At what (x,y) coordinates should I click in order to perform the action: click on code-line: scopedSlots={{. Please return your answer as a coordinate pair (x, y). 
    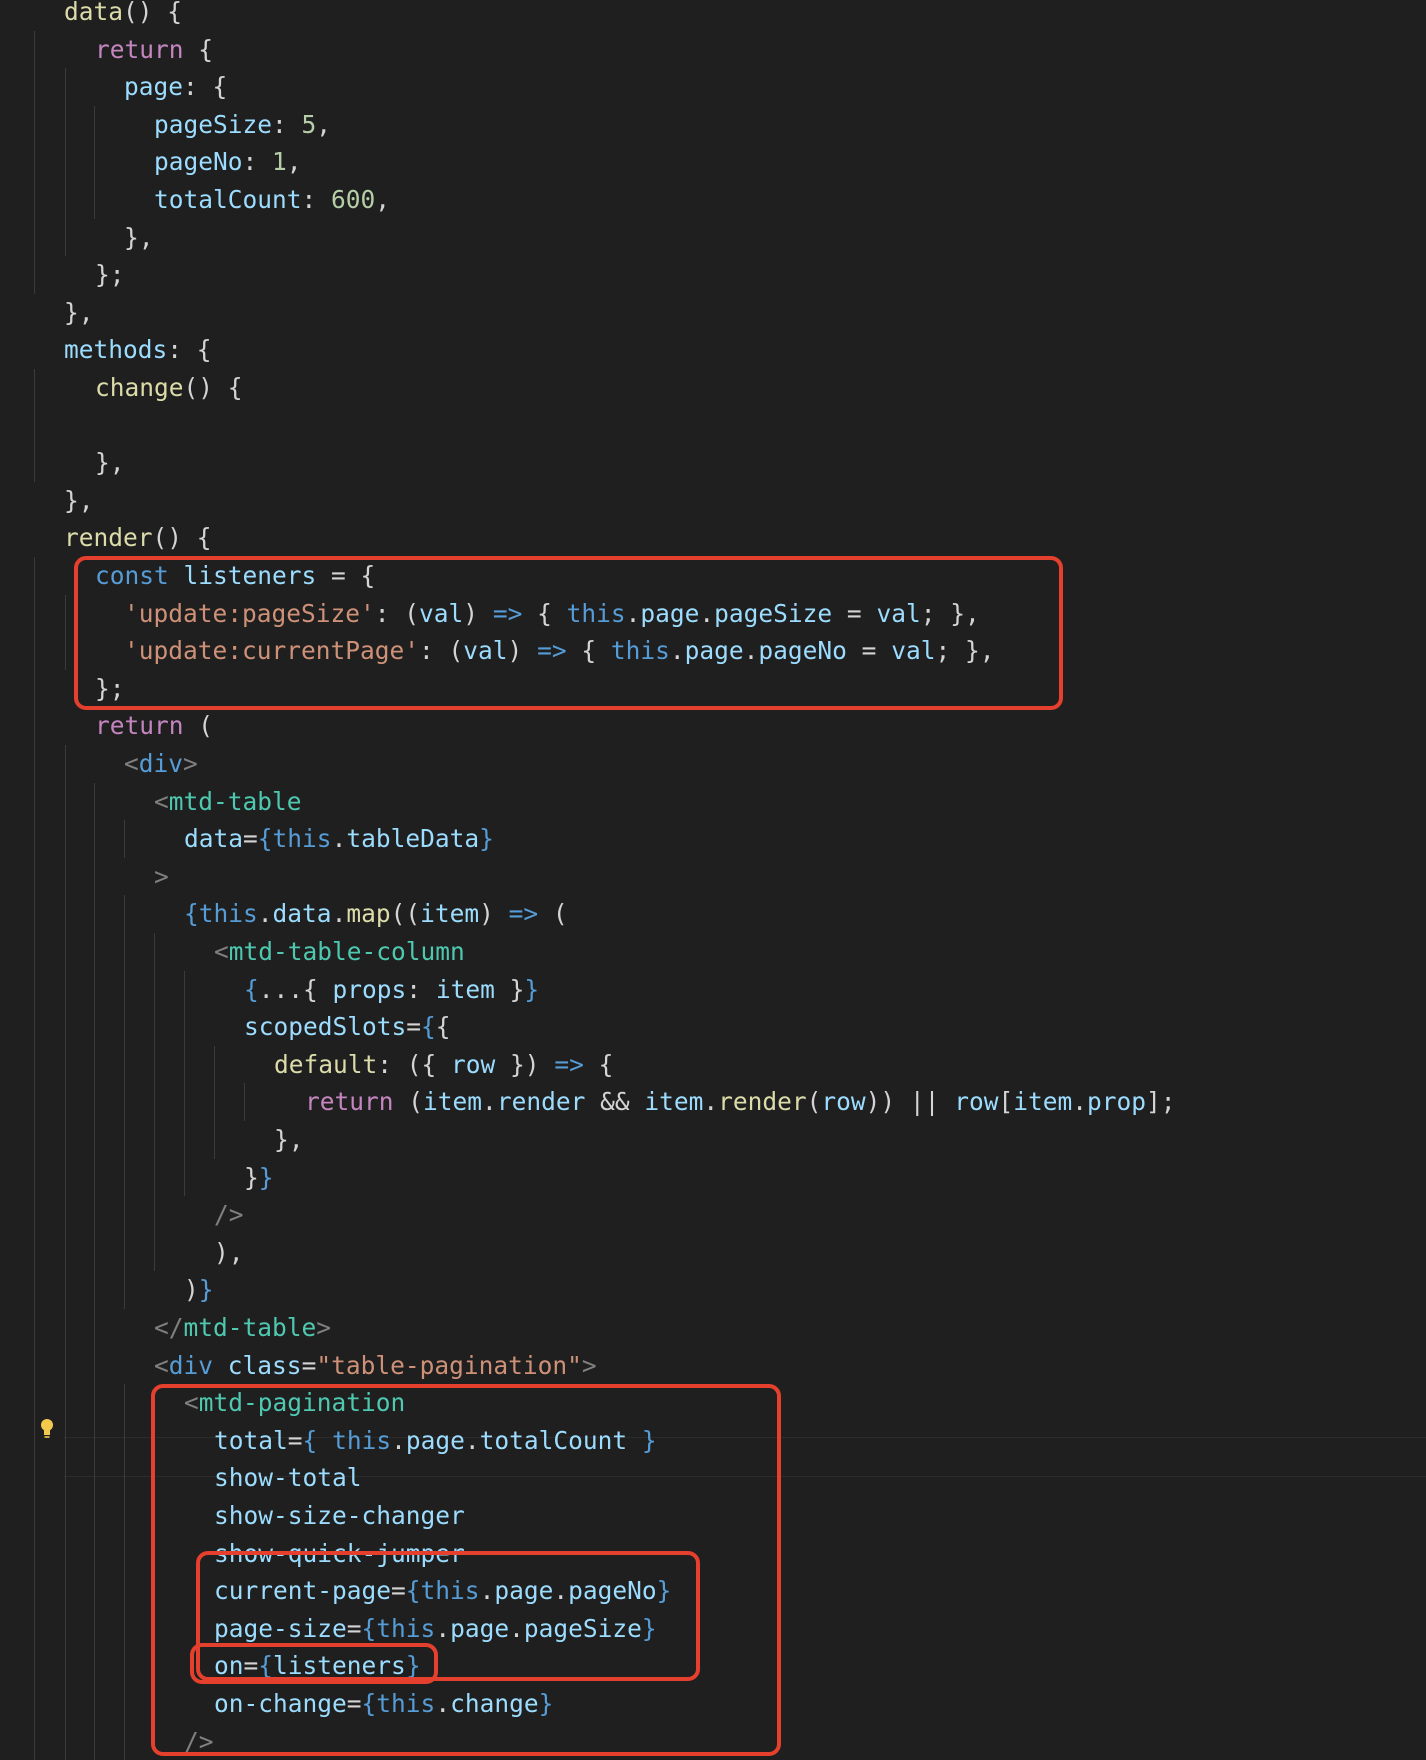
    Looking at the image, I should click on (347, 1027).